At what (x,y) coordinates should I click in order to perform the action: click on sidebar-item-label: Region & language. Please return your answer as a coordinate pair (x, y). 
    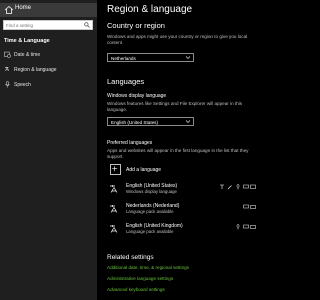
    Looking at the image, I should click on (35, 70).